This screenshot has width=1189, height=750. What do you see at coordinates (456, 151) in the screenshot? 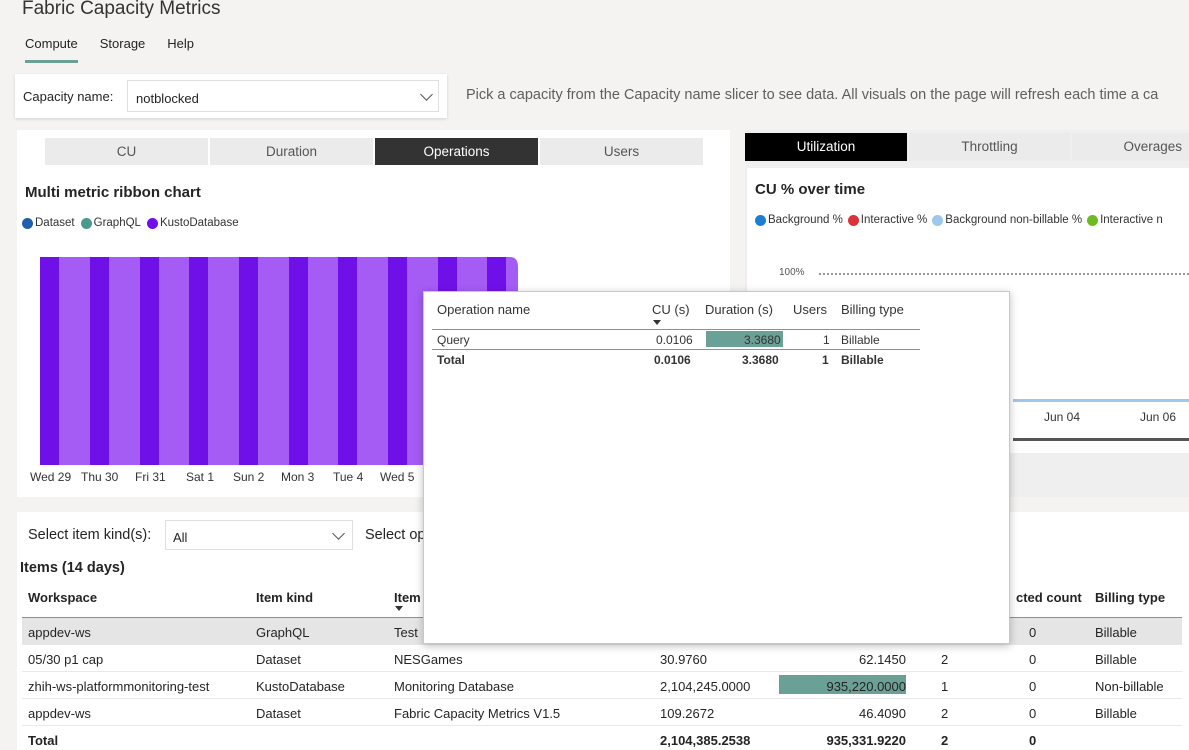
I see `tab-operations: Operations` at bounding box center [456, 151].